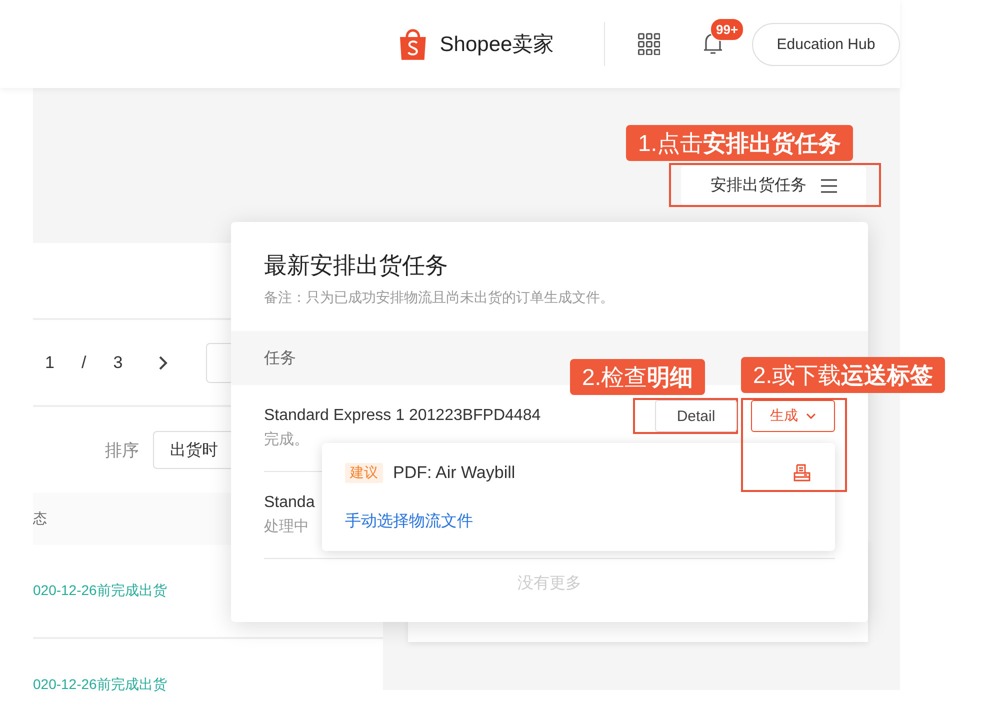  Describe the element at coordinates (409, 521) in the screenshot. I see `manual-select-link: 手动选择物流文件` at that location.